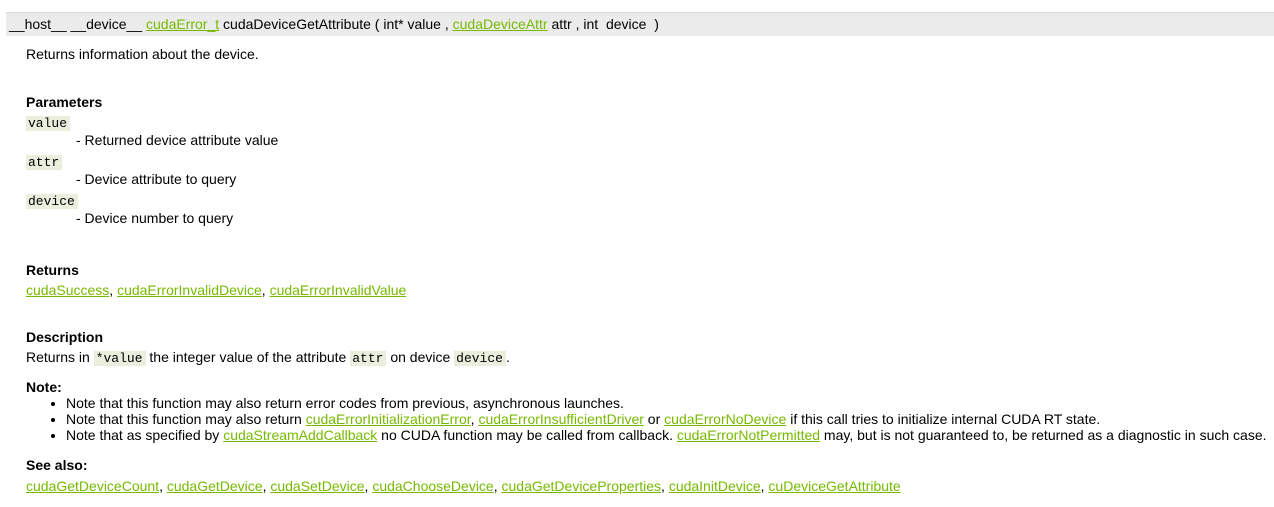 The width and height of the screenshot is (1274, 507). Describe the element at coordinates (156, 179) in the screenshot. I see `param-attr-desc: - Device attribute to query` at that location.